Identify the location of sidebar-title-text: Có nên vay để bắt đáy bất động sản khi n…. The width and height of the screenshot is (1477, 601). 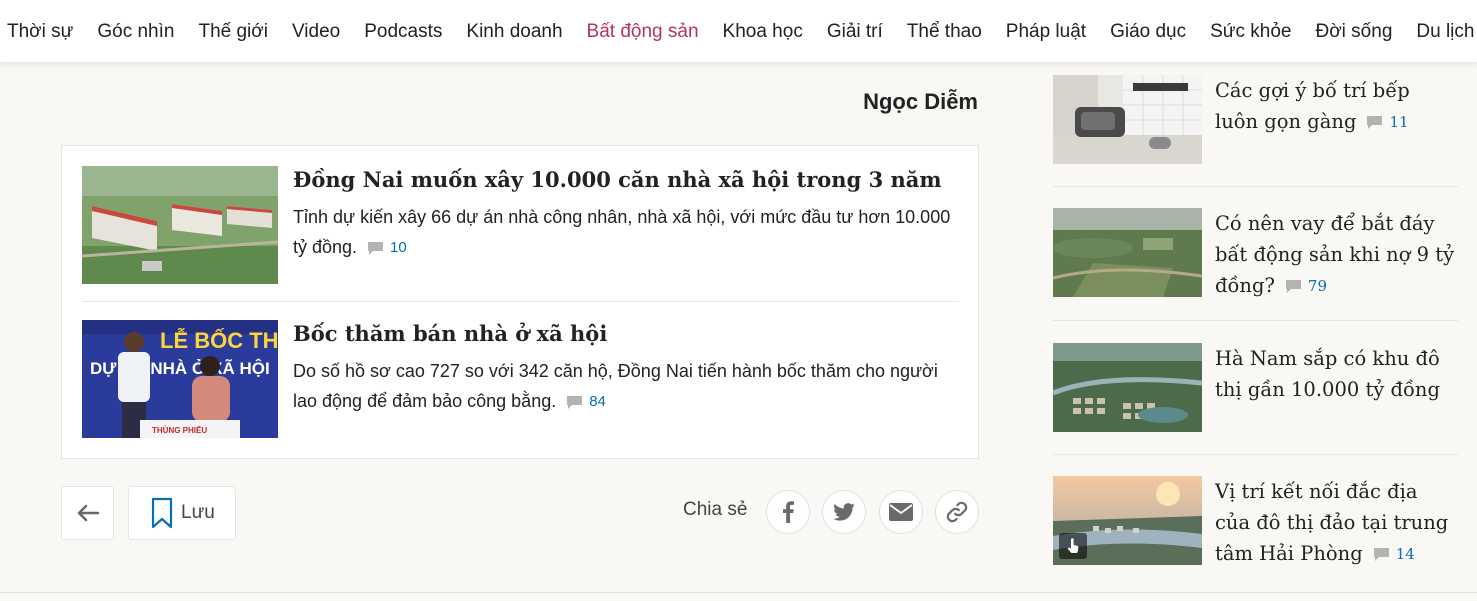
(1335, 254).